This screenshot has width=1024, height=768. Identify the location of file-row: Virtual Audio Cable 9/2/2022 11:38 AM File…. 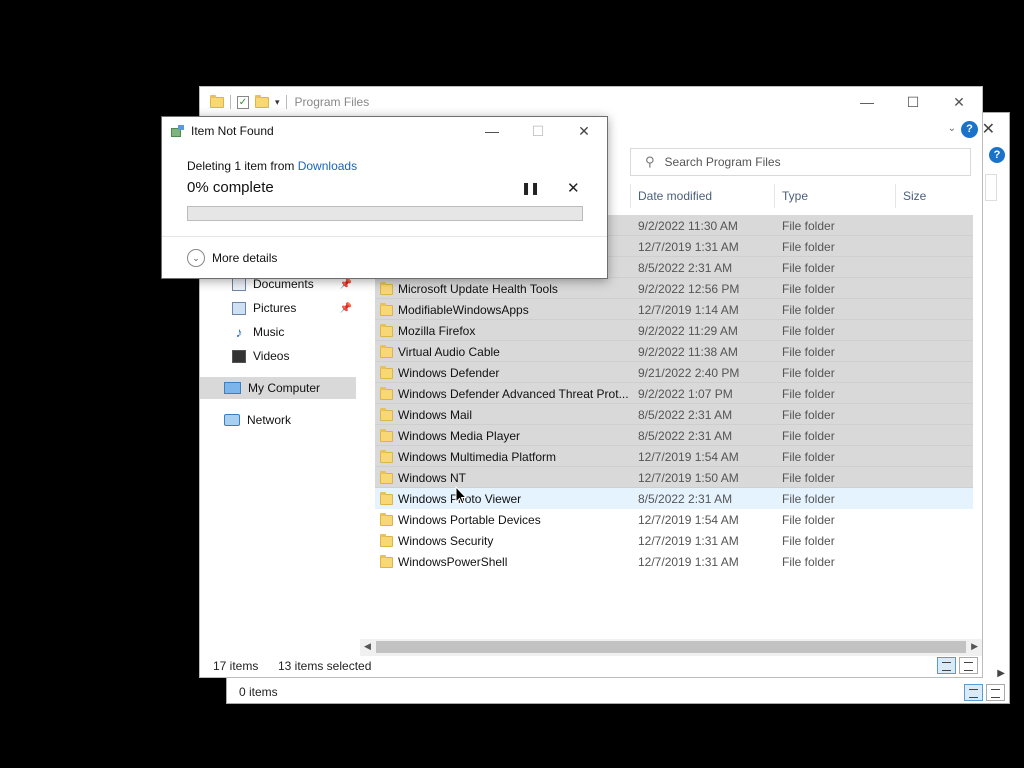
(674, 351).